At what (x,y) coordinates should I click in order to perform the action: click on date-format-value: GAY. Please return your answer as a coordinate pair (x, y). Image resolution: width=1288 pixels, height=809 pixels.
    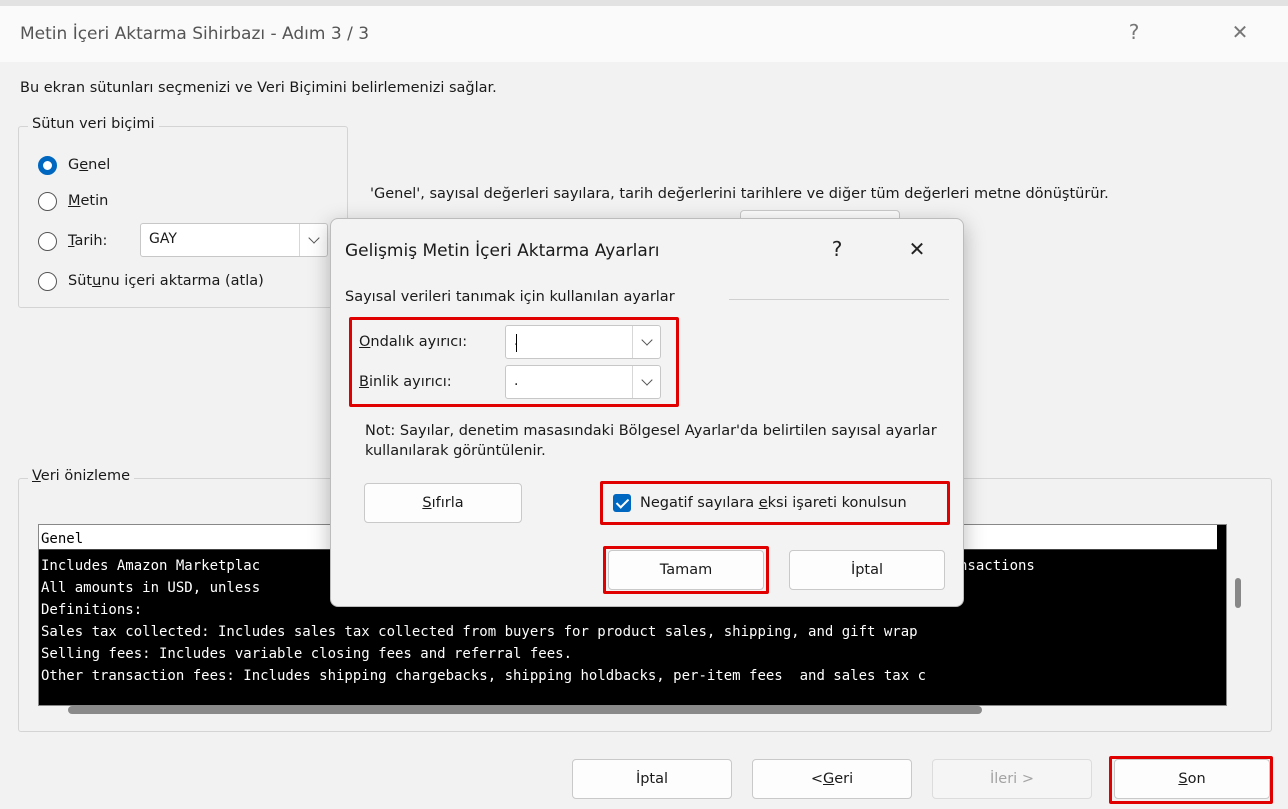
    Looking at the image, I should click on (163, 239).